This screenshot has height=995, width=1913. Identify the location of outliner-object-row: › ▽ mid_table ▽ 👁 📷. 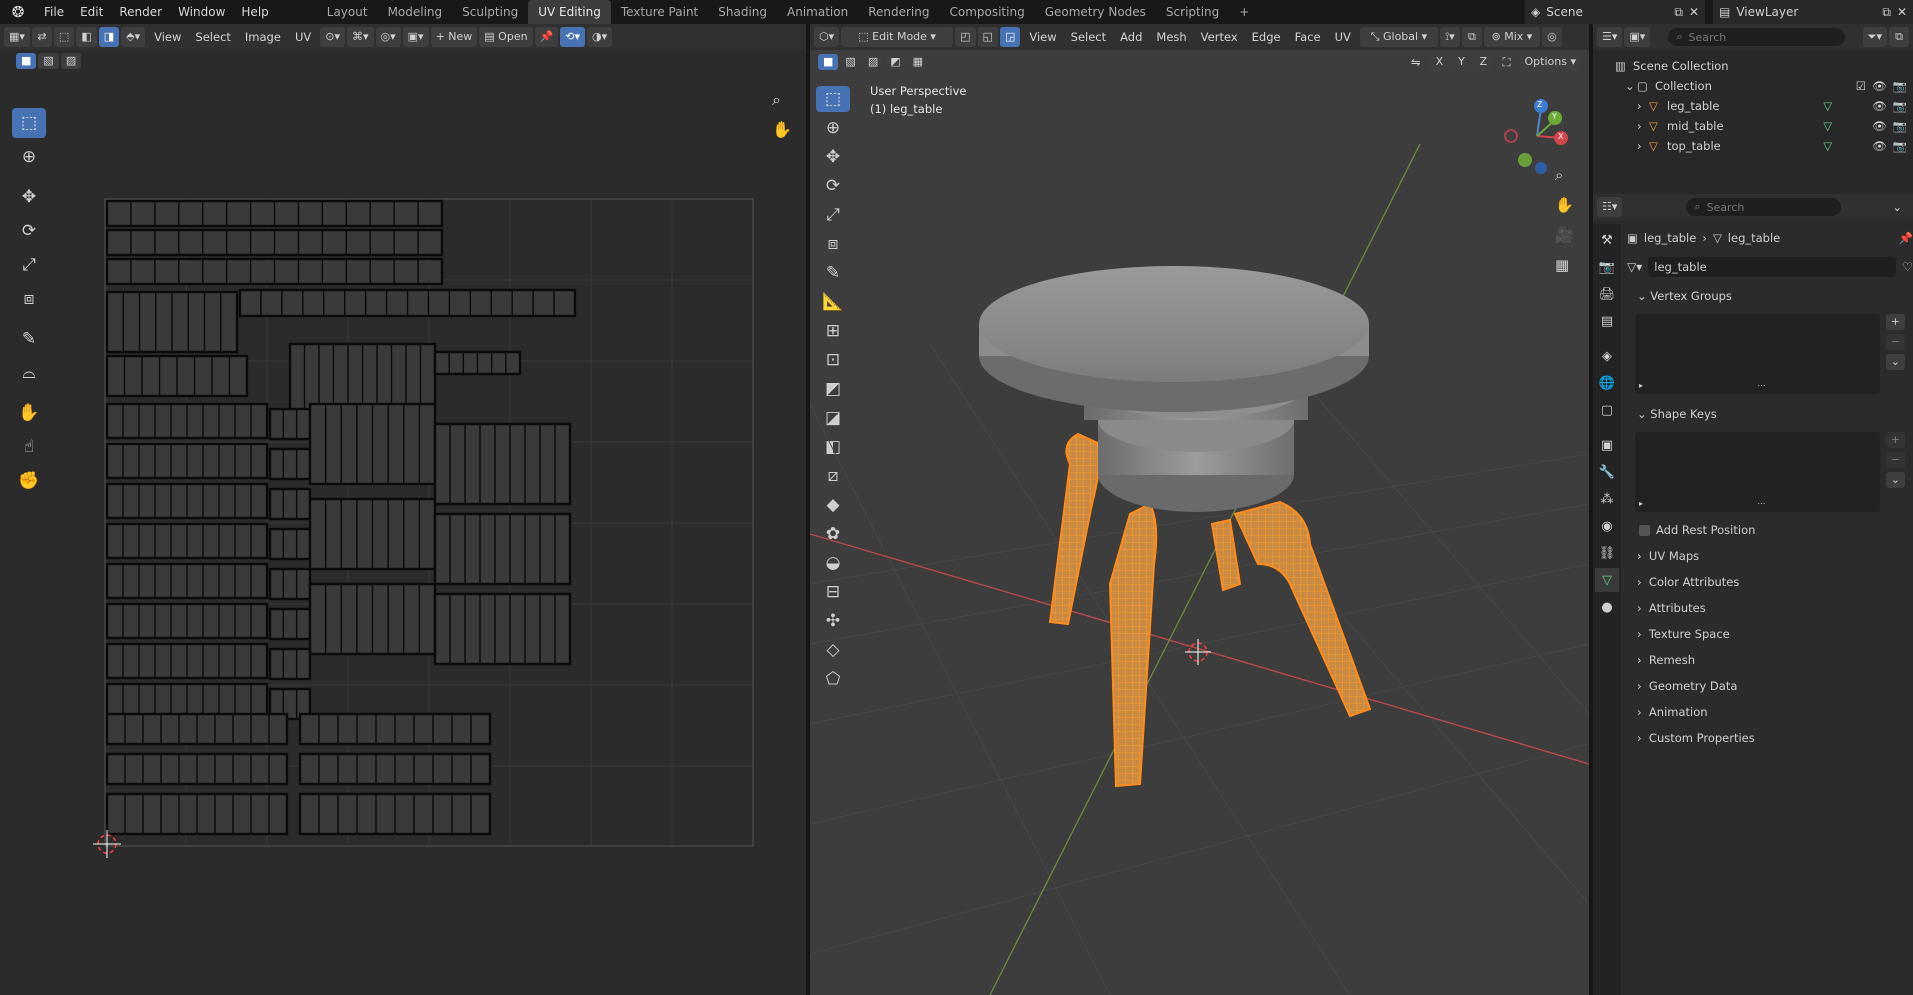
(1764, 126).